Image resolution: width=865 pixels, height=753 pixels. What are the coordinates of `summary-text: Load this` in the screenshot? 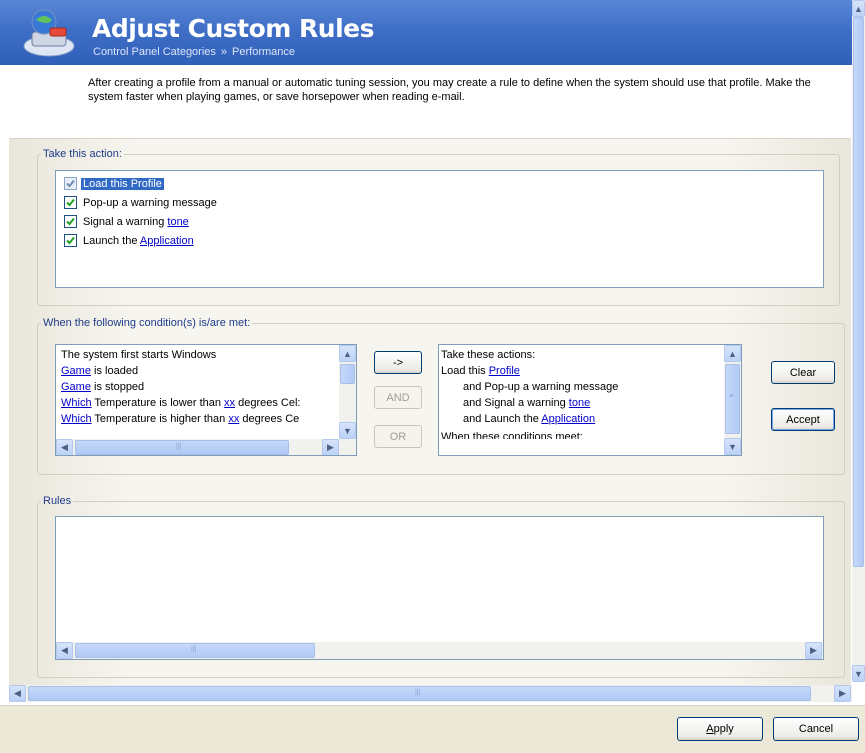 It's located at (465, 371).